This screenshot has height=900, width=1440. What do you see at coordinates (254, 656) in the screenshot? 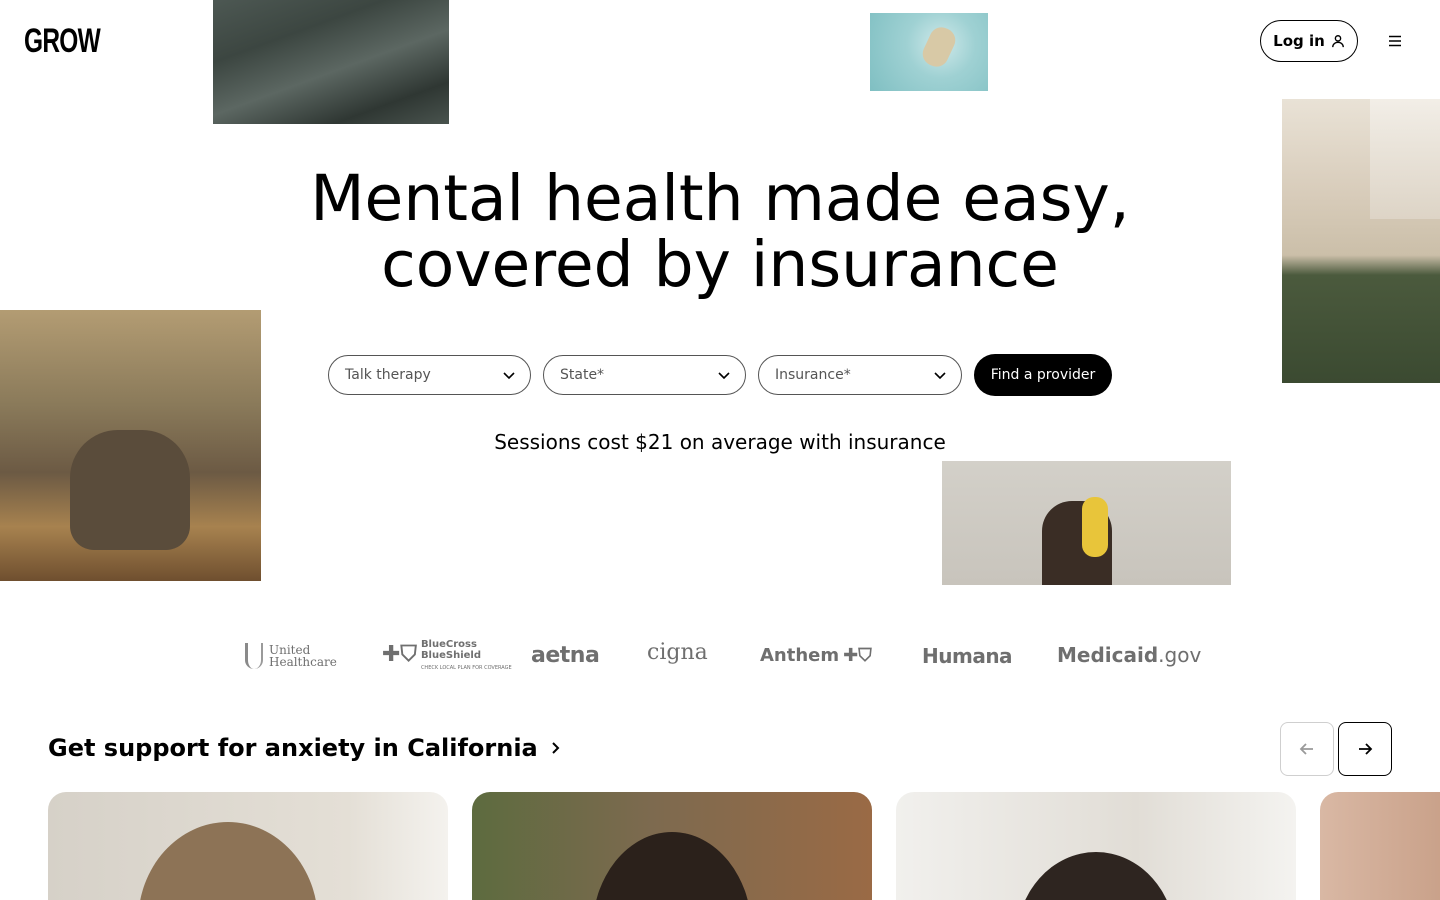
I see `uhc-mark-icon` at bounding box center [254, 656].